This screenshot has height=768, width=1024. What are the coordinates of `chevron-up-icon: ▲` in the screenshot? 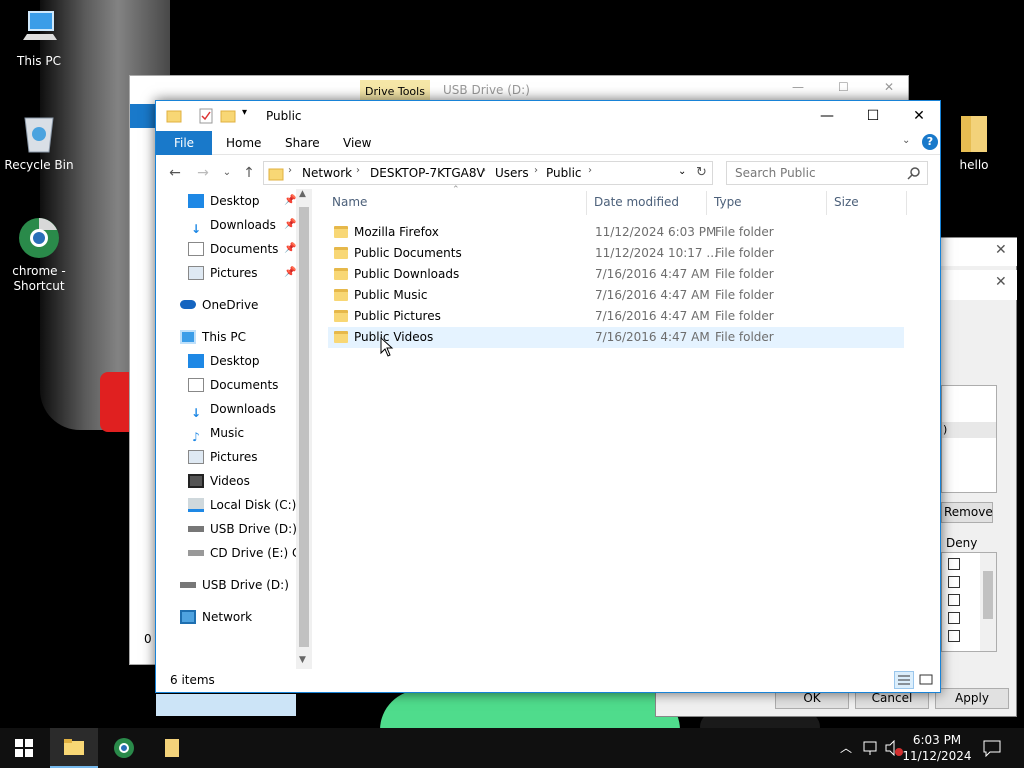 It's located at (302, 194).